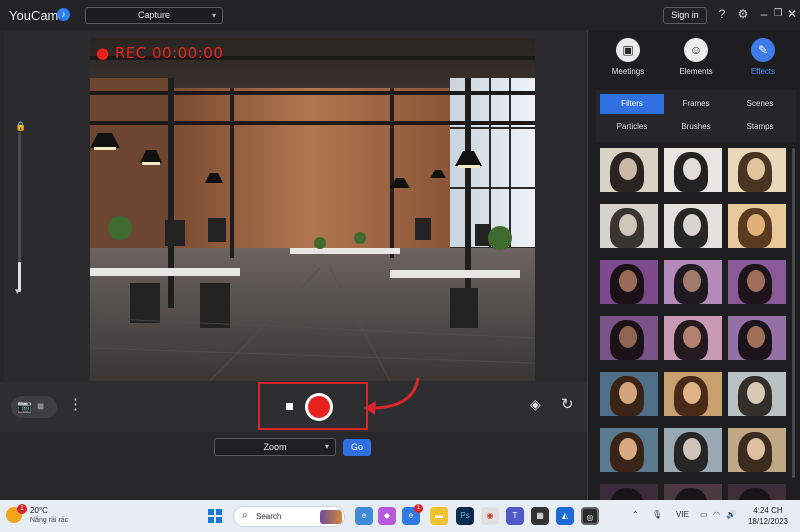 The height and width of the screenshot is (532, 800). What do you see at coordinates (331, 517) in the screenshot?
I see `search-highlight-image` at bounding box center [331, 517].